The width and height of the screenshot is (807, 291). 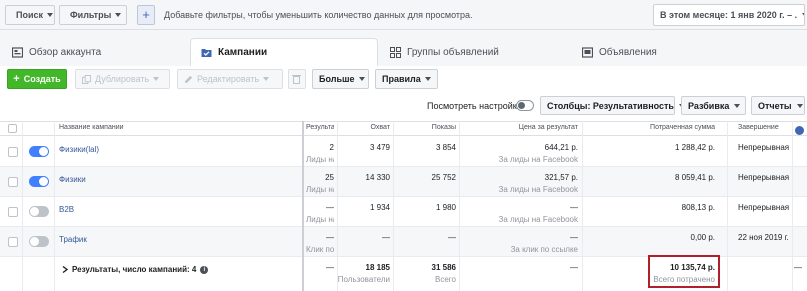 I want to click on rules-label: Правила, so click(x=401, y=79).